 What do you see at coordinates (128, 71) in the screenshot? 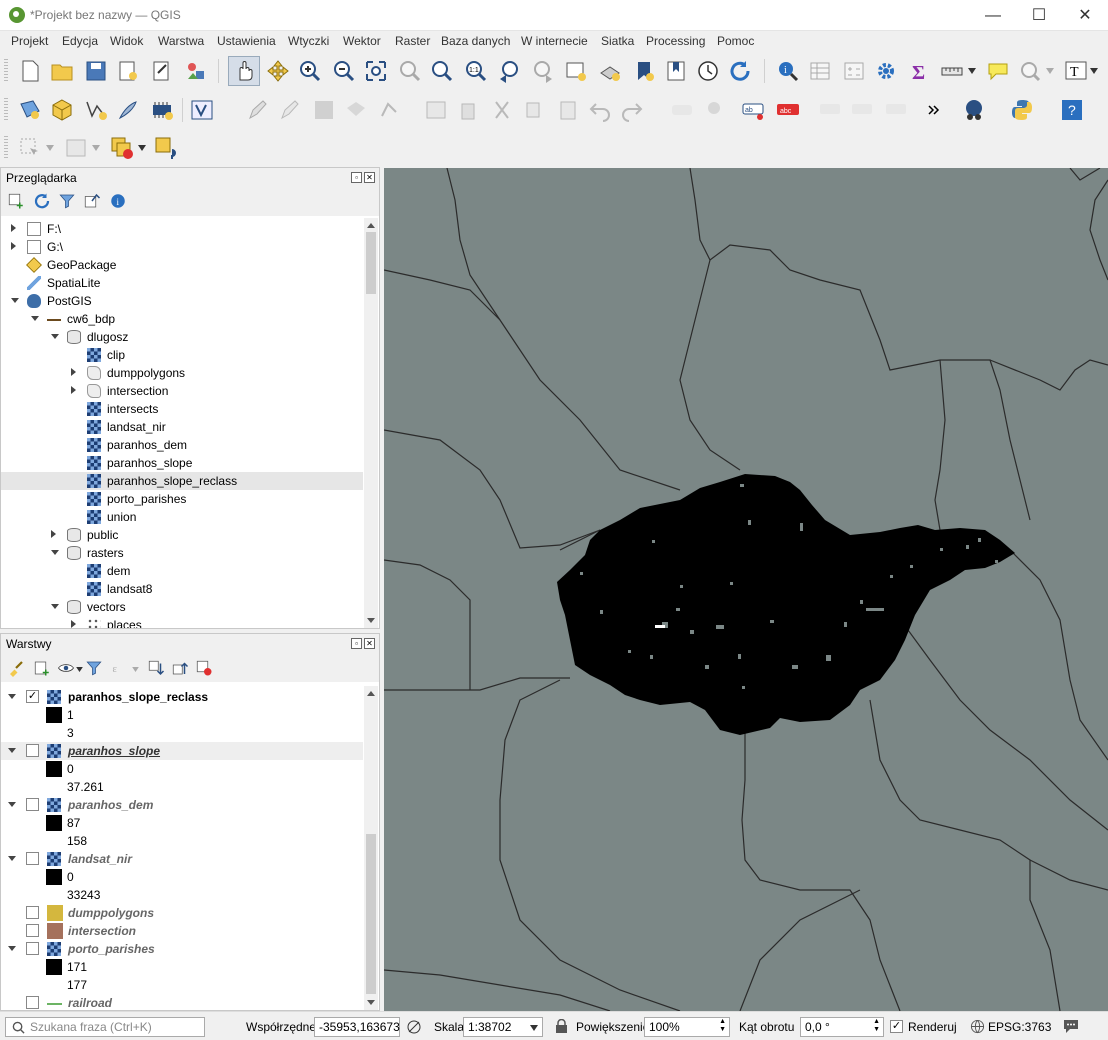
I see `new-print-layout-icon` at bounding box center [128, 71].